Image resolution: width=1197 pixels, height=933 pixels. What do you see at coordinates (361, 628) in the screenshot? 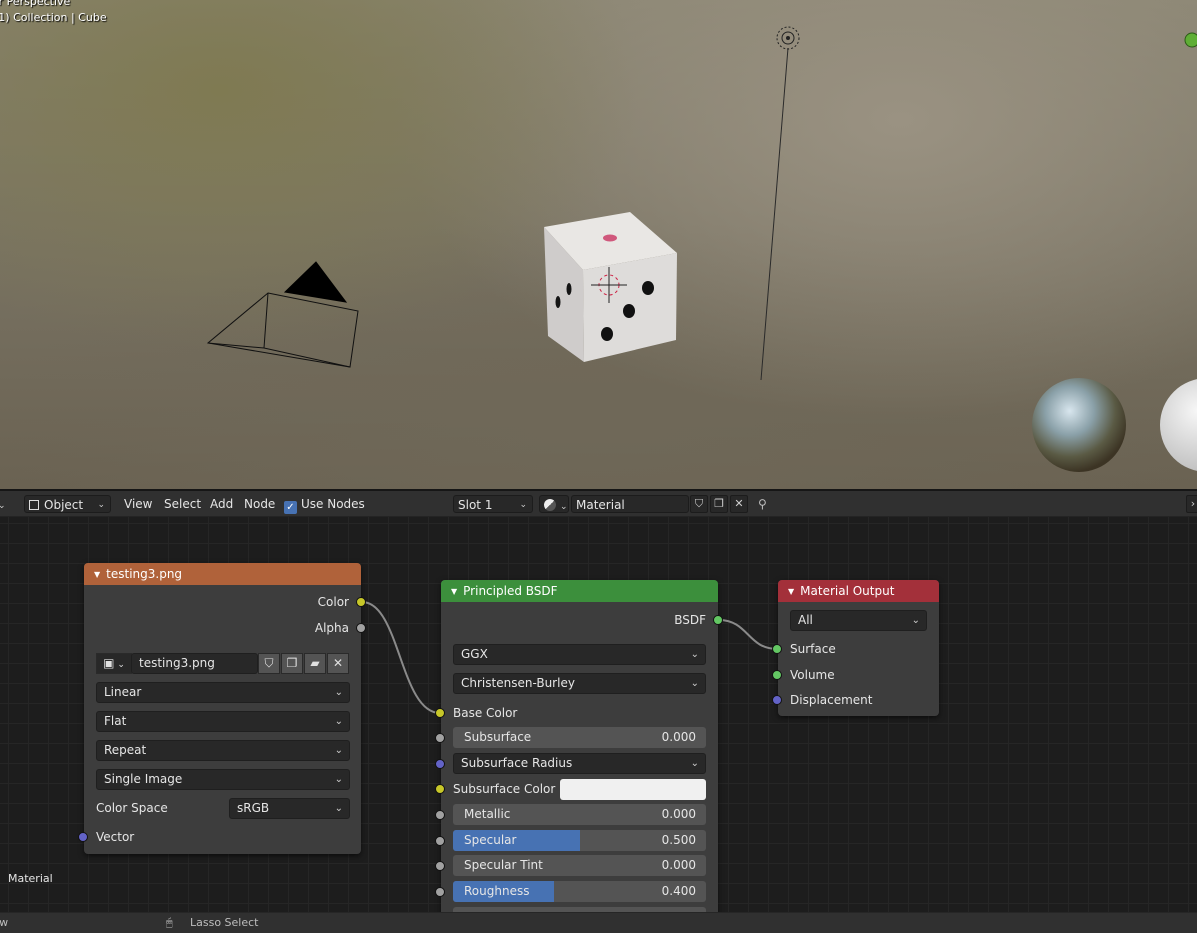
I see `alpha-output-socket` at bounding box center [361, 628].